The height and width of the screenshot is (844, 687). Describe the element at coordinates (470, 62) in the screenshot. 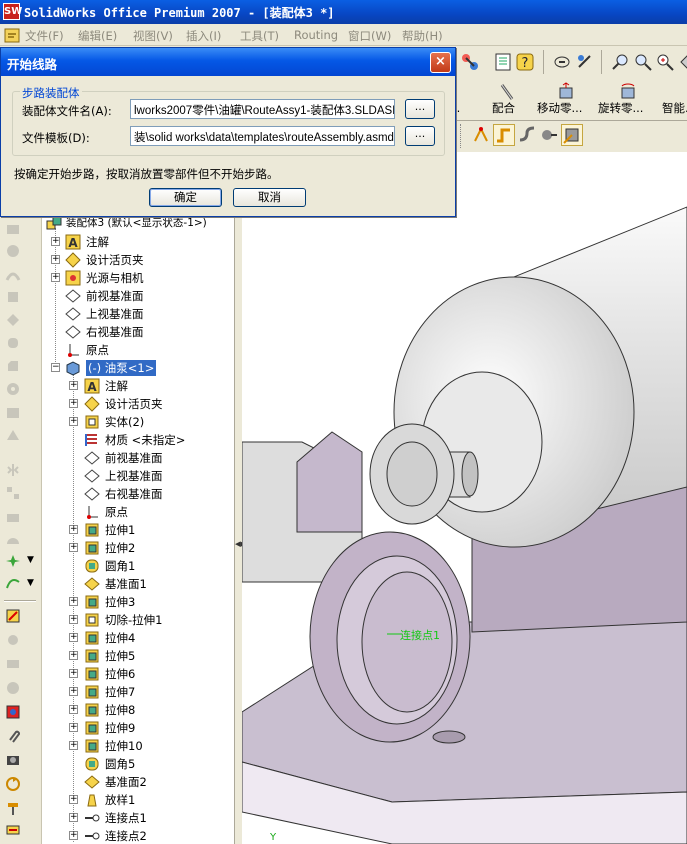

I see `routing-icon` at that location.